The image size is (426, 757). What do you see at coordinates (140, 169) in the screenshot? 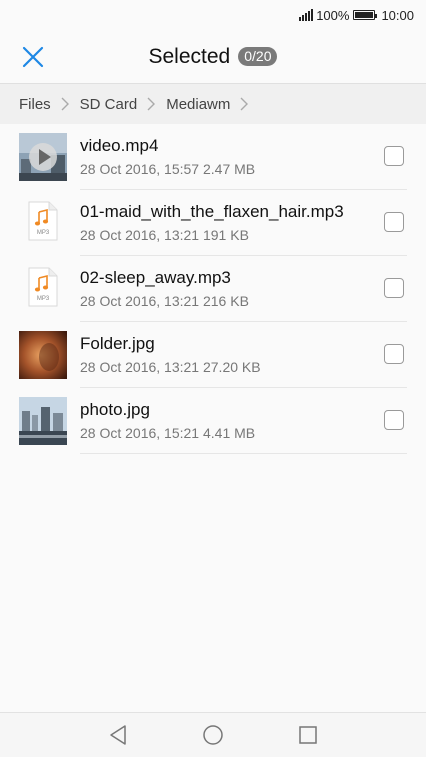
I see `file-date: 28 Oct 2016, 15:57` at bounding box center [140, 169].